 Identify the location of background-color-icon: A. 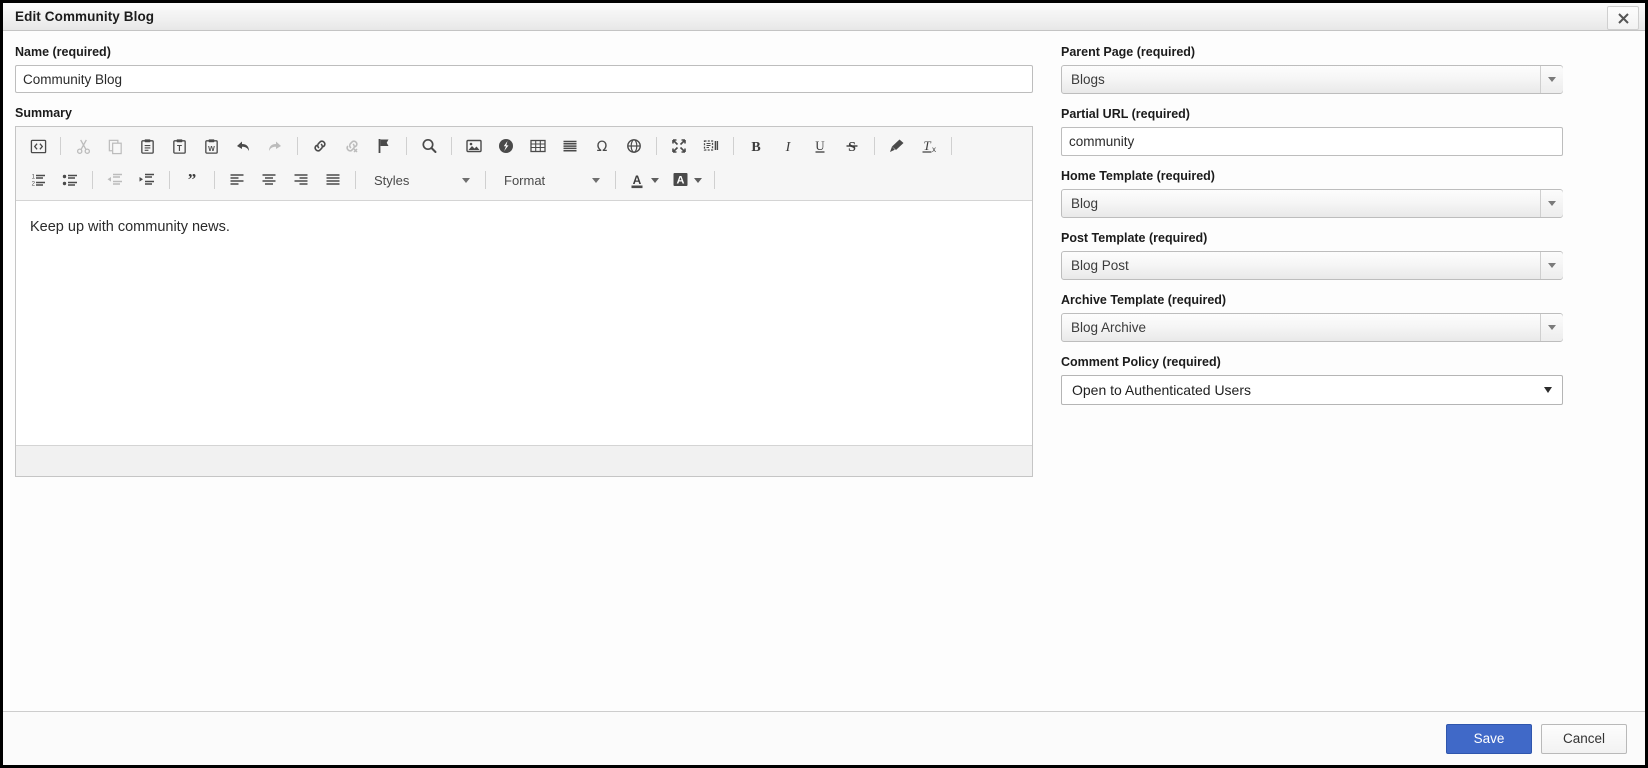
(680, 179).